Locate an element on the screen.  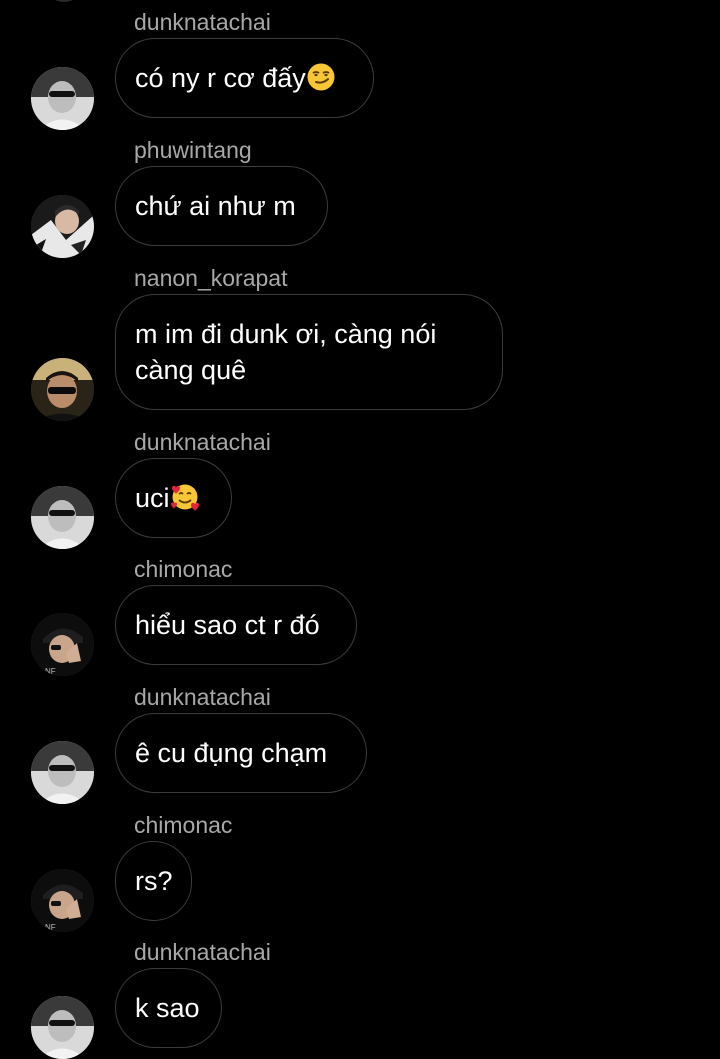
message-text: k sao is located at coordinates (167, 1008).